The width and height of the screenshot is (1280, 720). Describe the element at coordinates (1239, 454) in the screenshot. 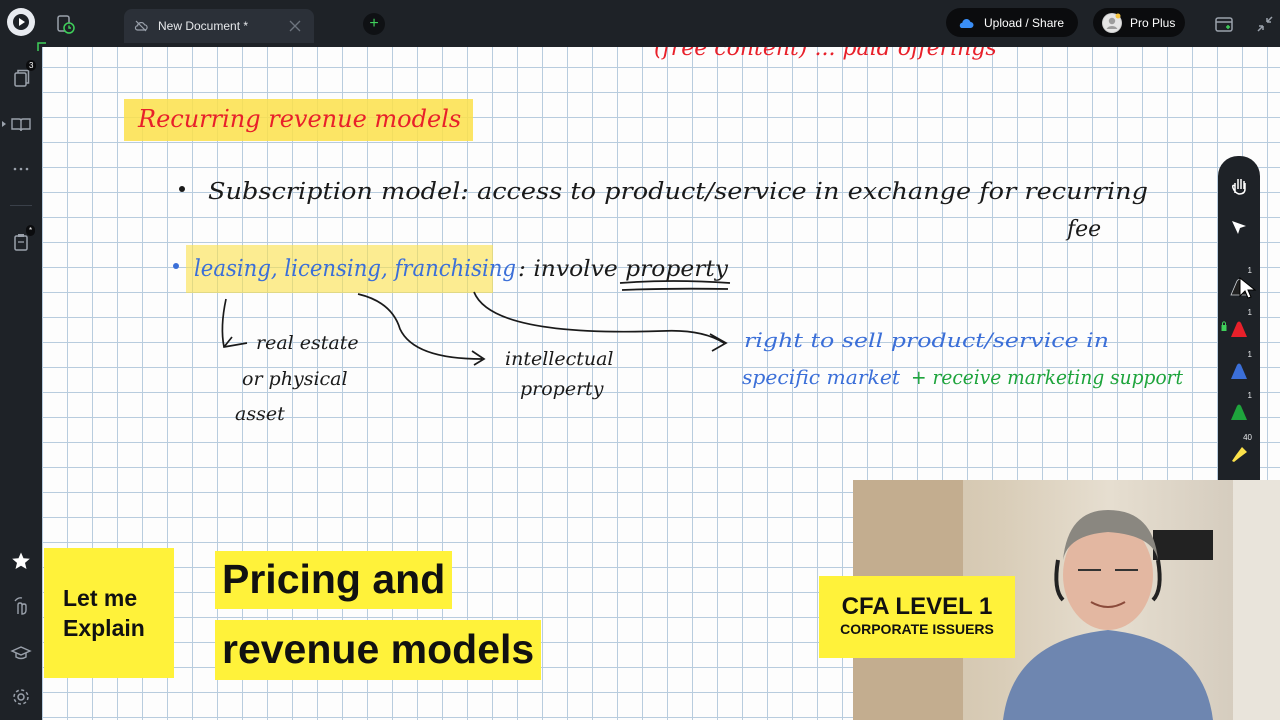

I see `highlighter-yellow-icon` at that location.